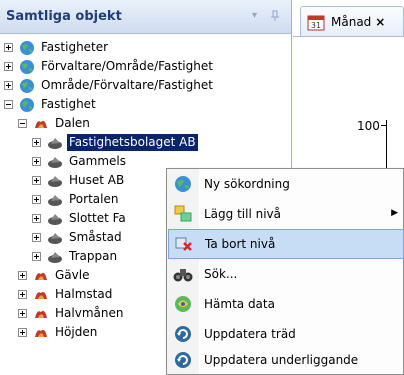  What do you see at coordinates (316, 25) in the screenshot?
I see `svg-text: 31` at bounding box center [316, 25].